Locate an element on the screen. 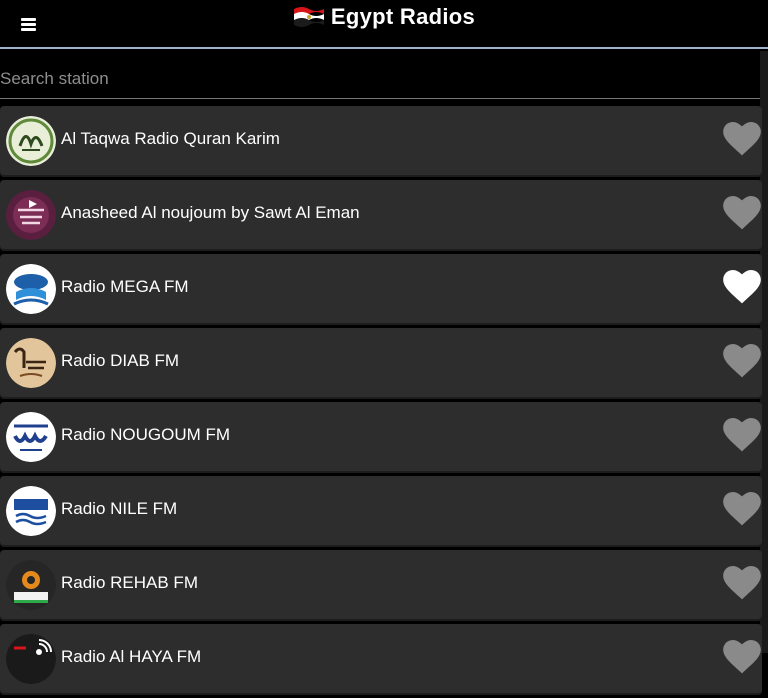 This screenshot has width=768, height=698. page-title: Egypt Radios is located at coordinates (403, 16).